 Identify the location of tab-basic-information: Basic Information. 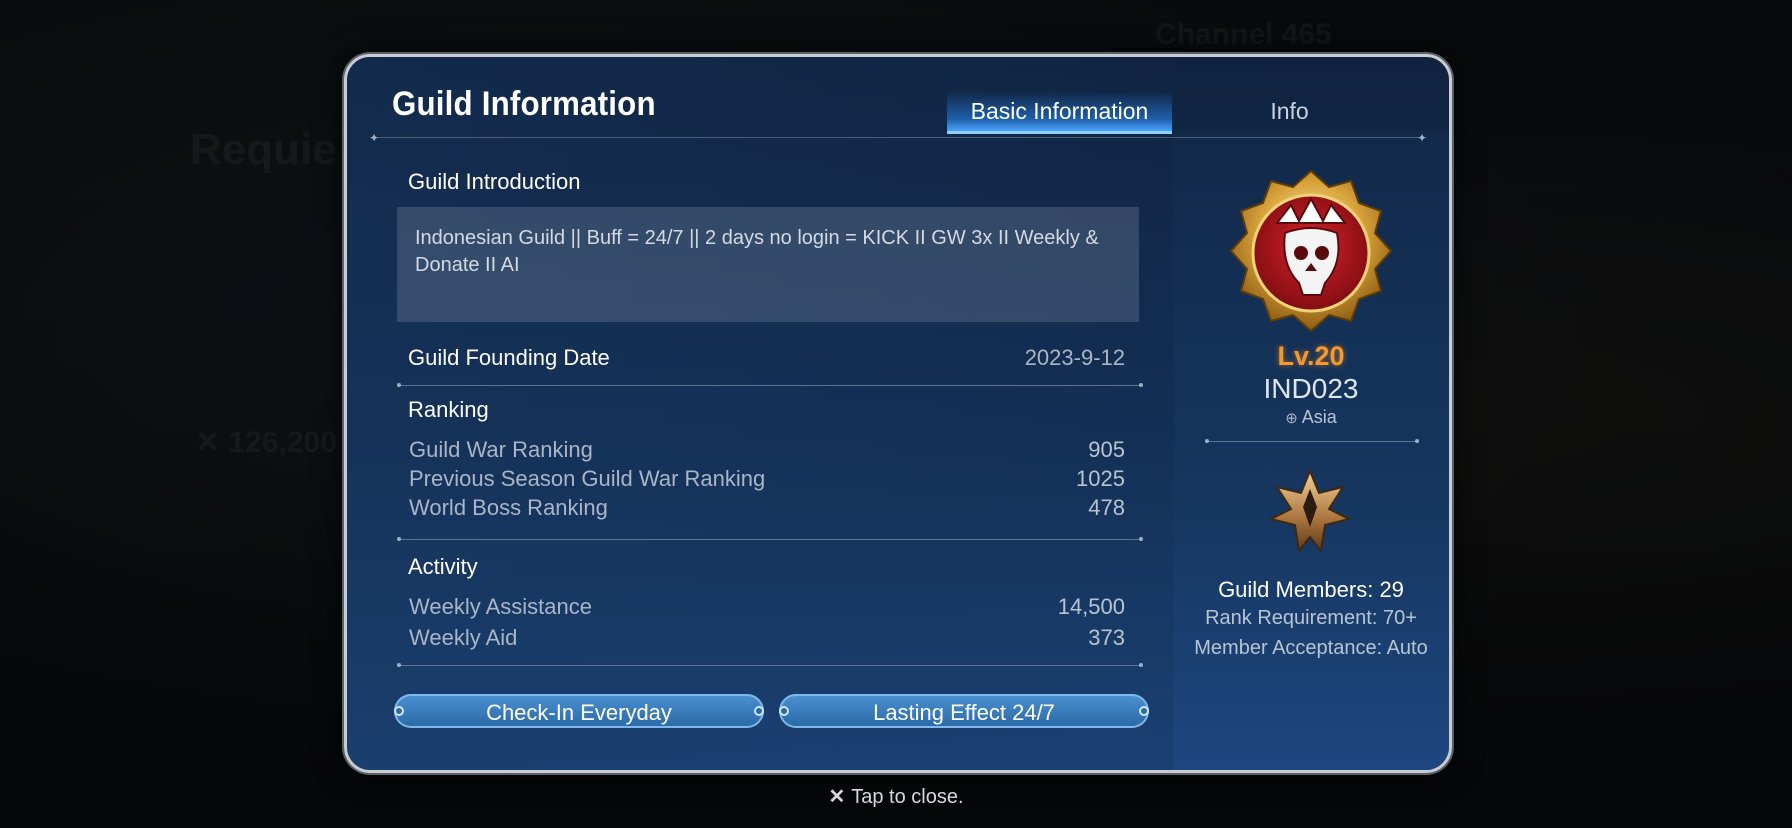
(1059, 112).